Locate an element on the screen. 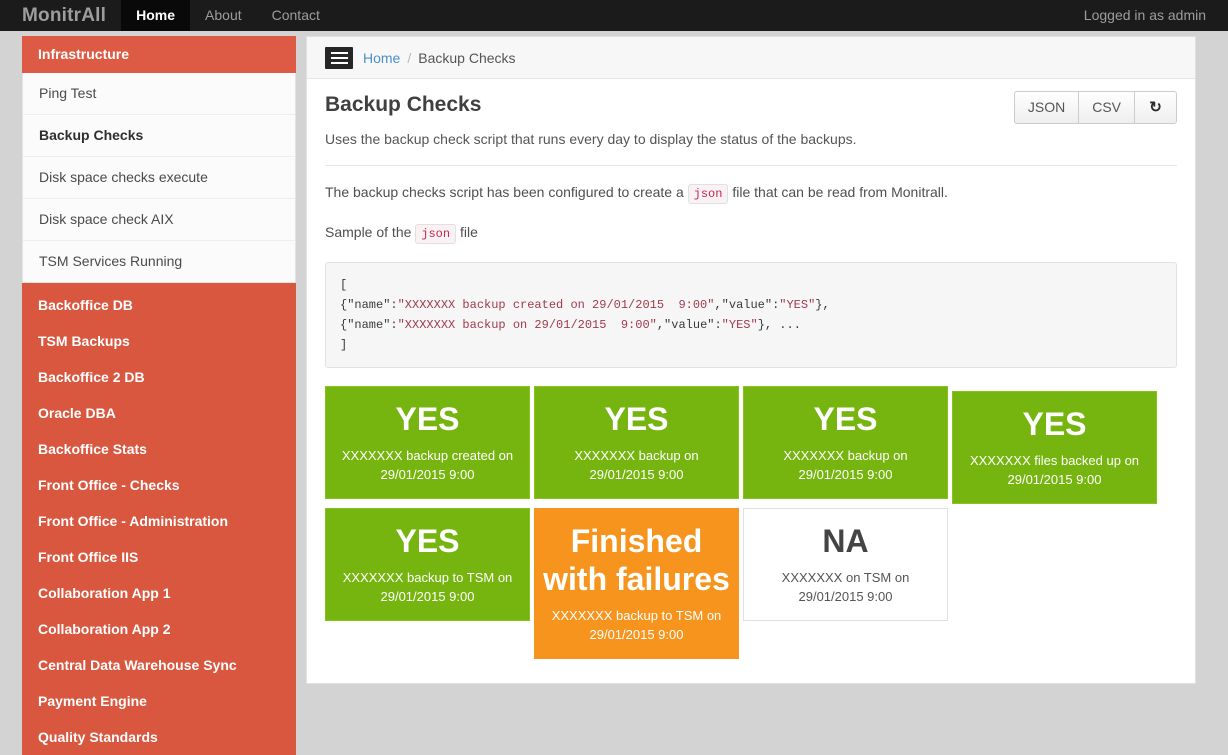 This screenshot has height=755, width=1228. sidebar-item-front-office-iis: Front Office IIS is located at coordinates (159, 557).